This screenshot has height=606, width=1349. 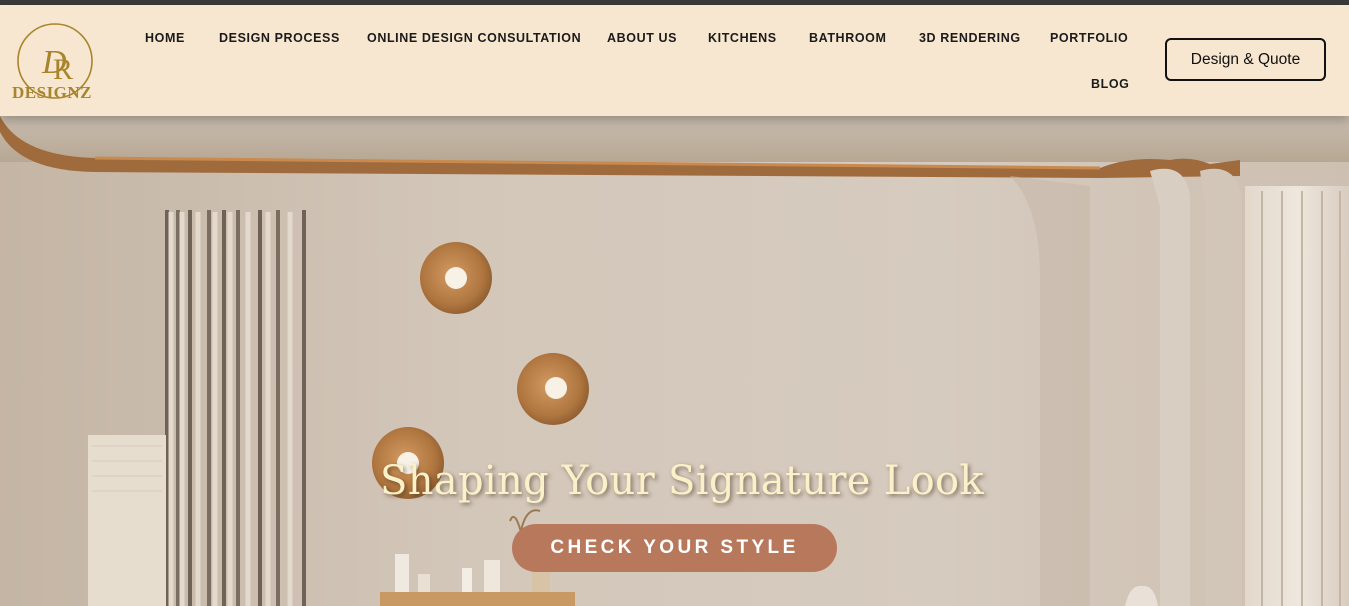 I want to click on check-your-style-button: CHECK YOUR STYLE, so click(x=674, y=548).